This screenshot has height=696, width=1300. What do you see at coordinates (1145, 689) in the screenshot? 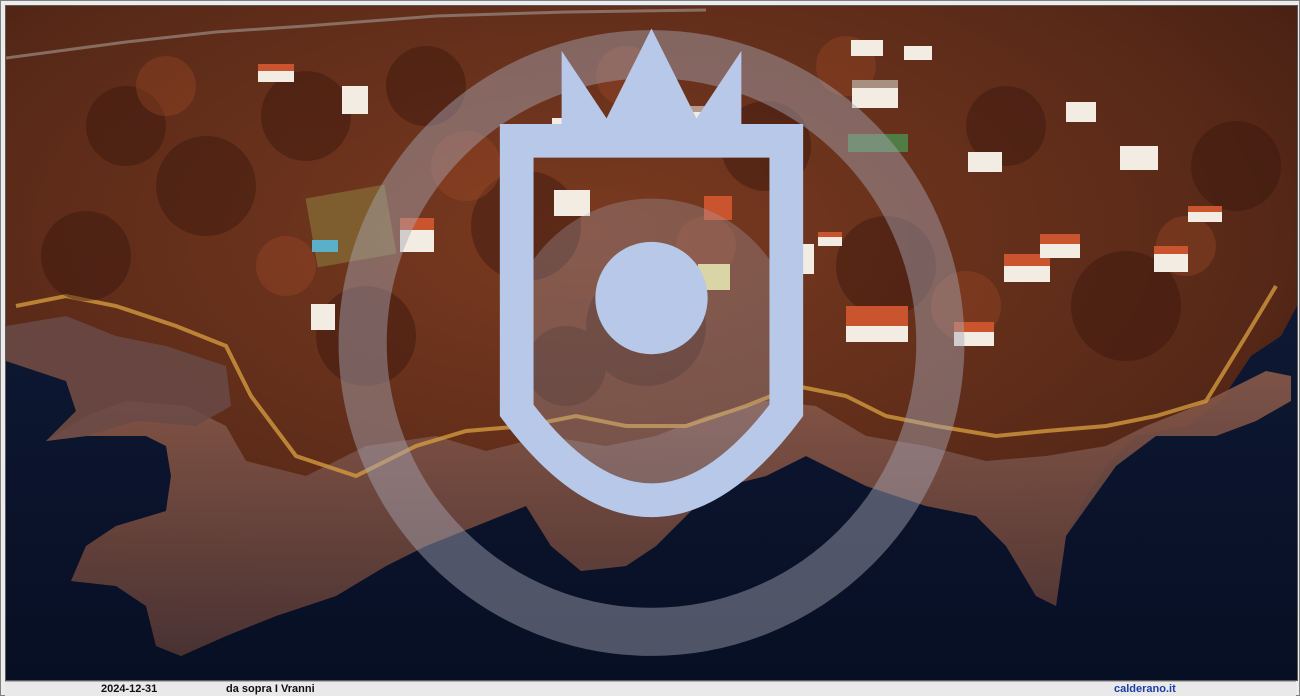
I see `site-credit: calderano.it` at bounding box center [1145, 689].